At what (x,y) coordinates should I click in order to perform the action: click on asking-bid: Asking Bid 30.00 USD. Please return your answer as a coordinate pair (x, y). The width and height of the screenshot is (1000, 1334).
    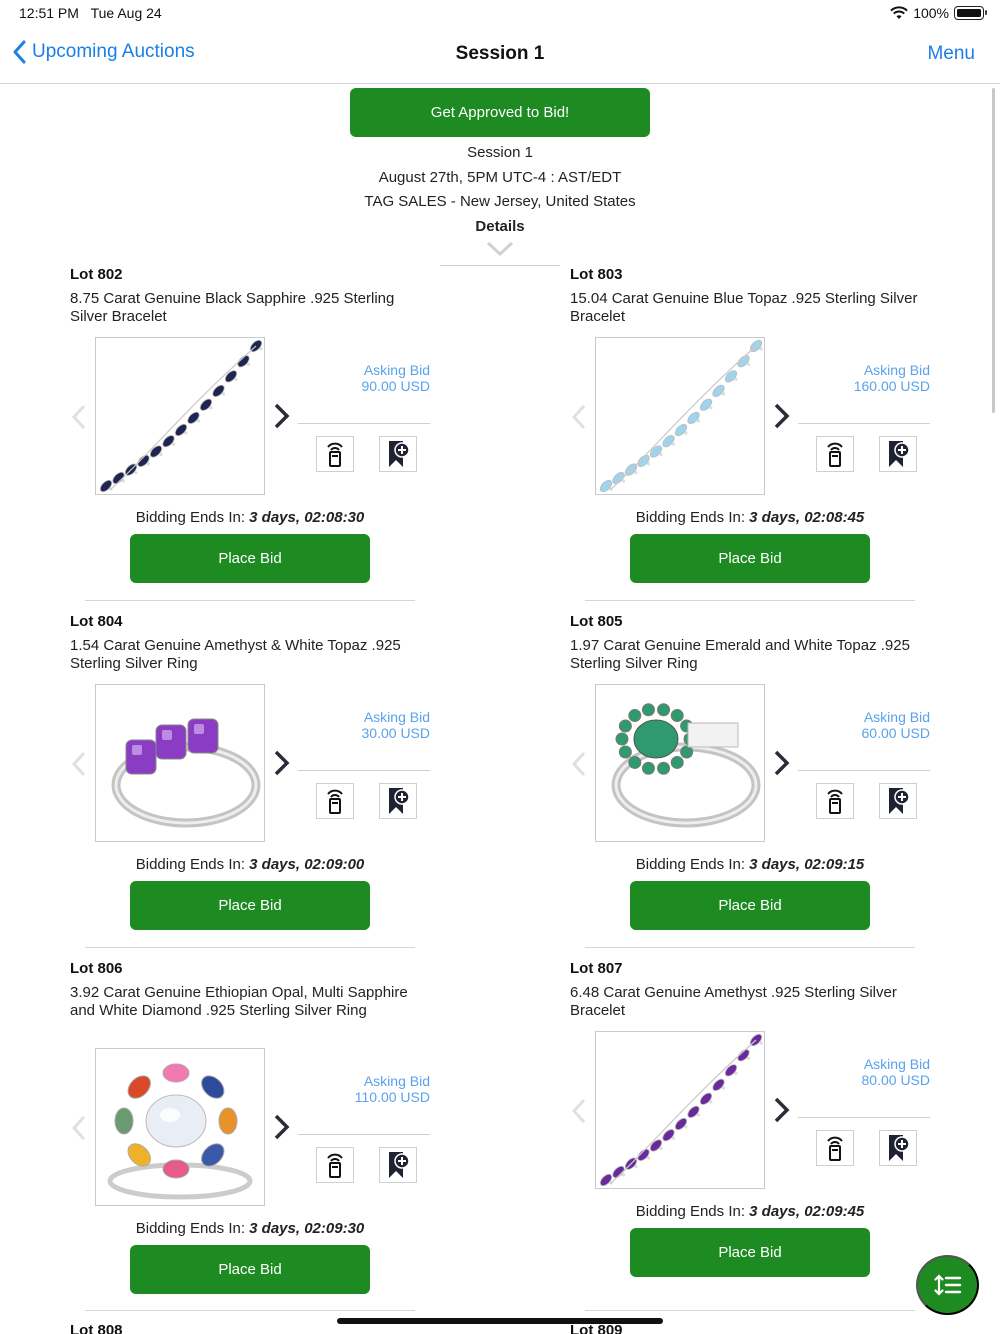
    Looking at the image, I should click on (365, 725).